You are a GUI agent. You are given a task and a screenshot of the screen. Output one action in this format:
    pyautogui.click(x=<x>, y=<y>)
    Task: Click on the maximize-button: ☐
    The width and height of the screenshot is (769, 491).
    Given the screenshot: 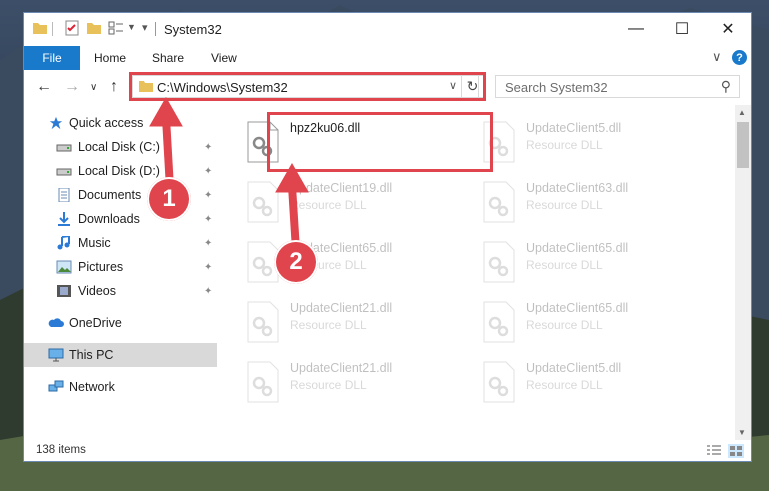 What is the action you would take?
    pyautogui.click(x=682, y=29)
    